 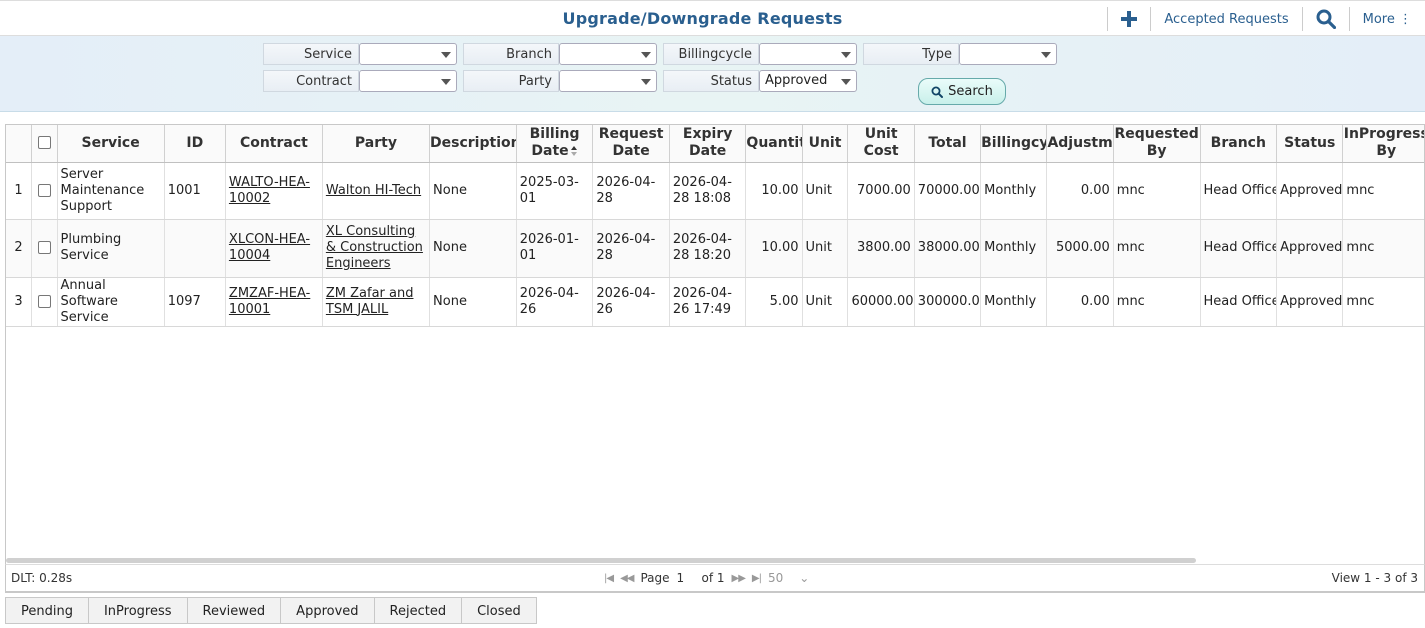 I want to click on next-page-icon: ▶▶, so click(x=739, y=578).